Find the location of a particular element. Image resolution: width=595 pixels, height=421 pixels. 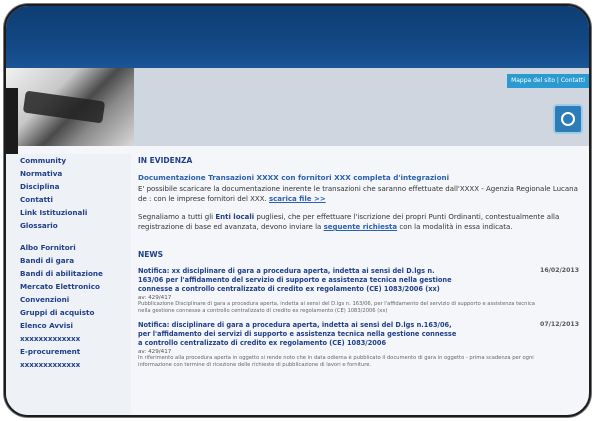

sidebar-item-glossario: Glossario is located at coordinates (68, 225).